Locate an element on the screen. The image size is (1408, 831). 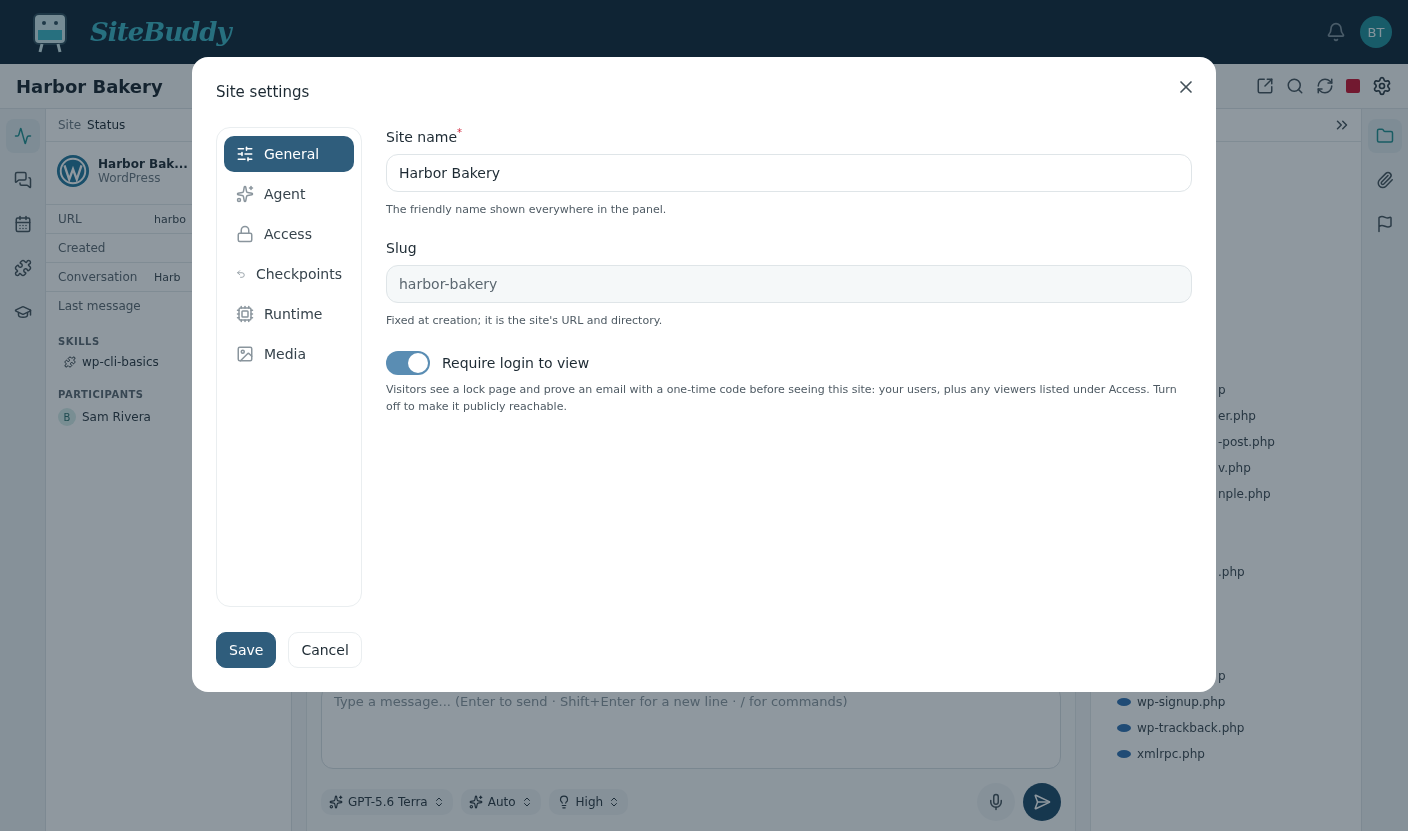
file-name: nple.php is located at coordinates (1244, 494).